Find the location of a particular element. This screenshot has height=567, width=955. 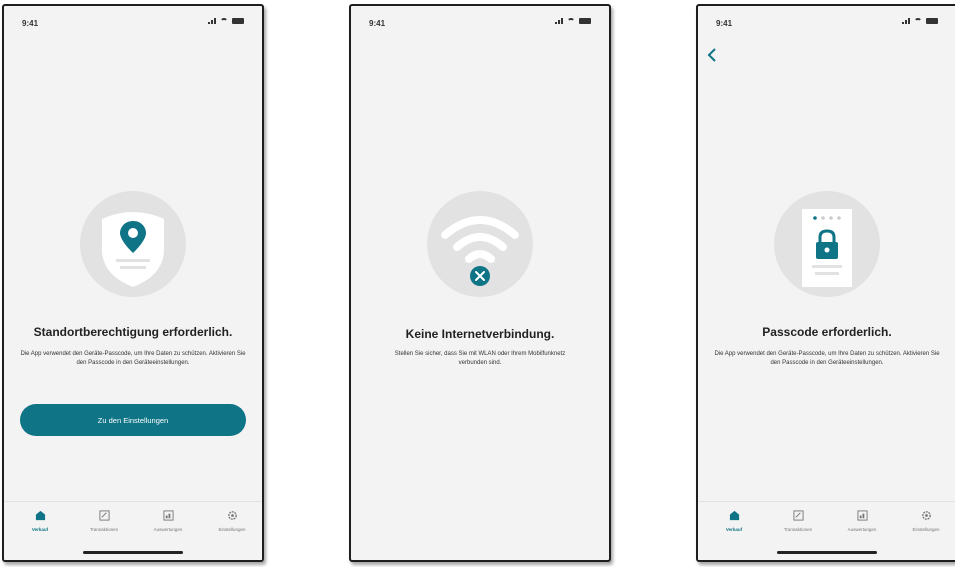

passcode-illustration is located at coordinates (827, 244).